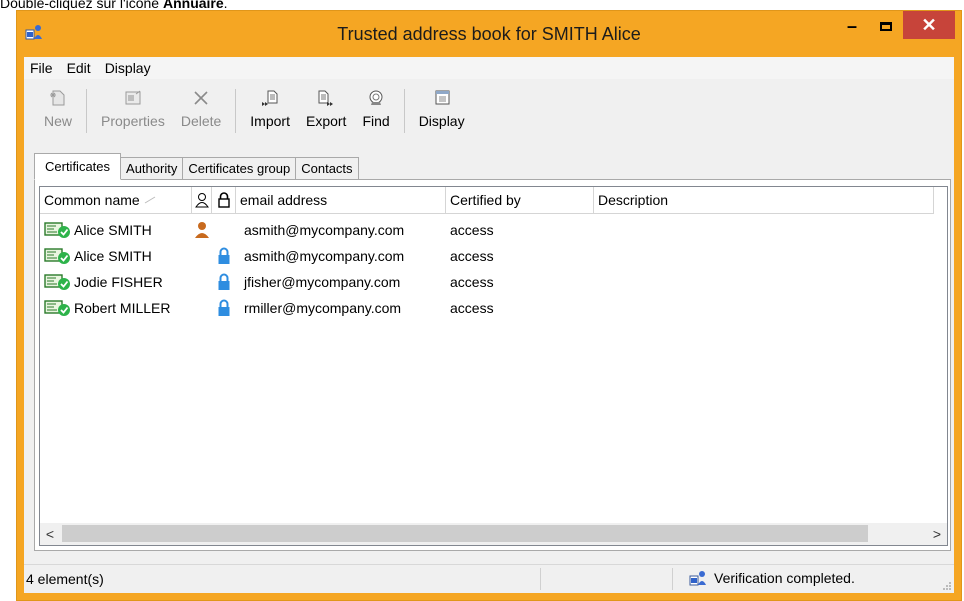  Describe the element at coordinates (79, 68) in the screenshot. I see `menu-edit: Edit` at that location.